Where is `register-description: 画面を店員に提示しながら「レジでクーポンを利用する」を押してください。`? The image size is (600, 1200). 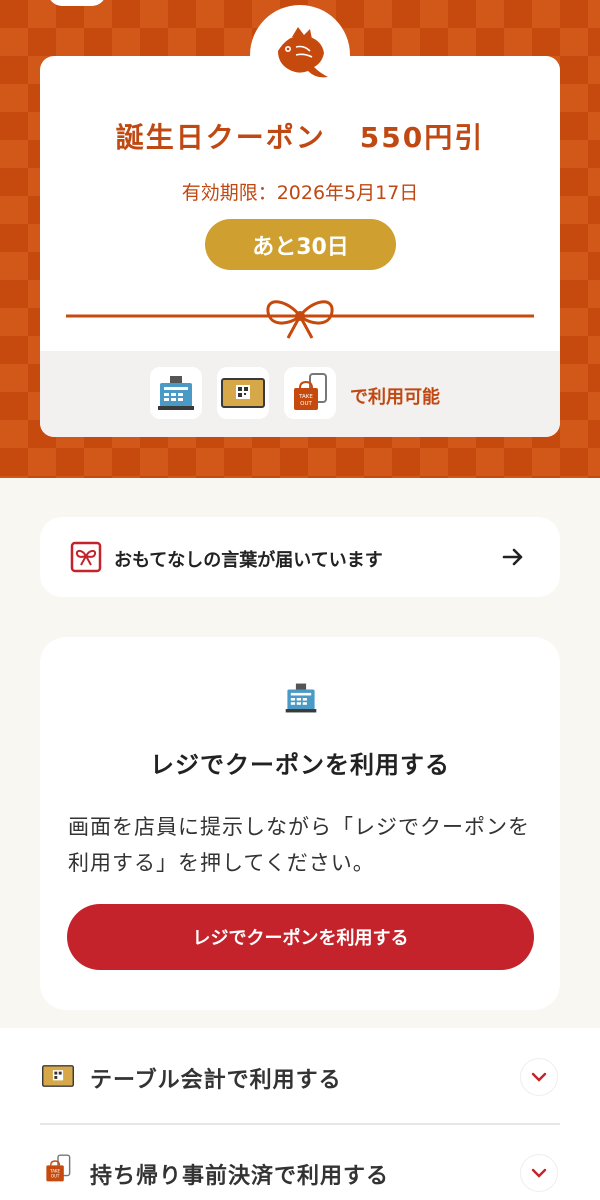
register-description: 画面を店員に提示しながら「レジでクーポンを利用する」を押してください。 is located at coordinates (299, 845).